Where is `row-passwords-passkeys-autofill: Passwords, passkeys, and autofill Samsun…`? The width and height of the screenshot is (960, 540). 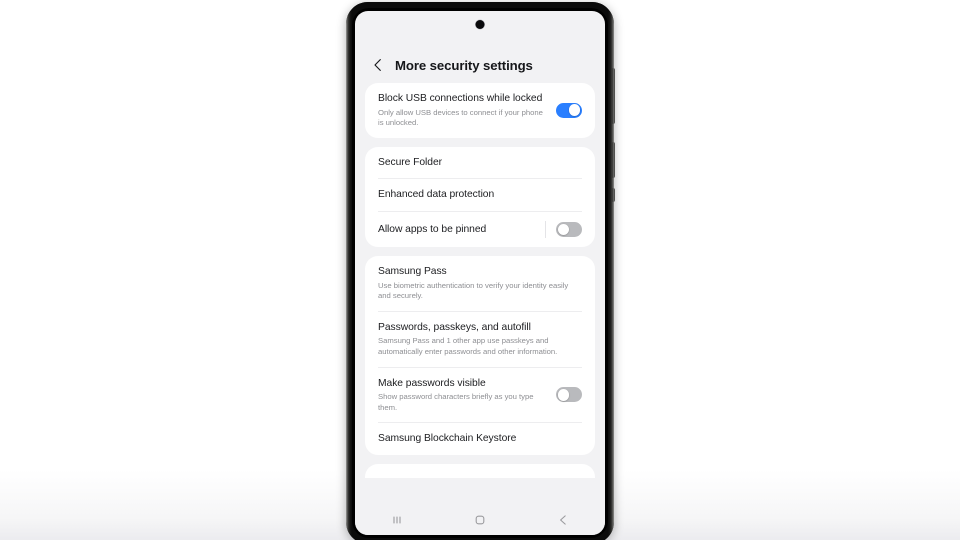 row-passwords-passkeys-autofill: Passwords, passkeys, and autofill Samsun… is located at coordinates (480, 339).